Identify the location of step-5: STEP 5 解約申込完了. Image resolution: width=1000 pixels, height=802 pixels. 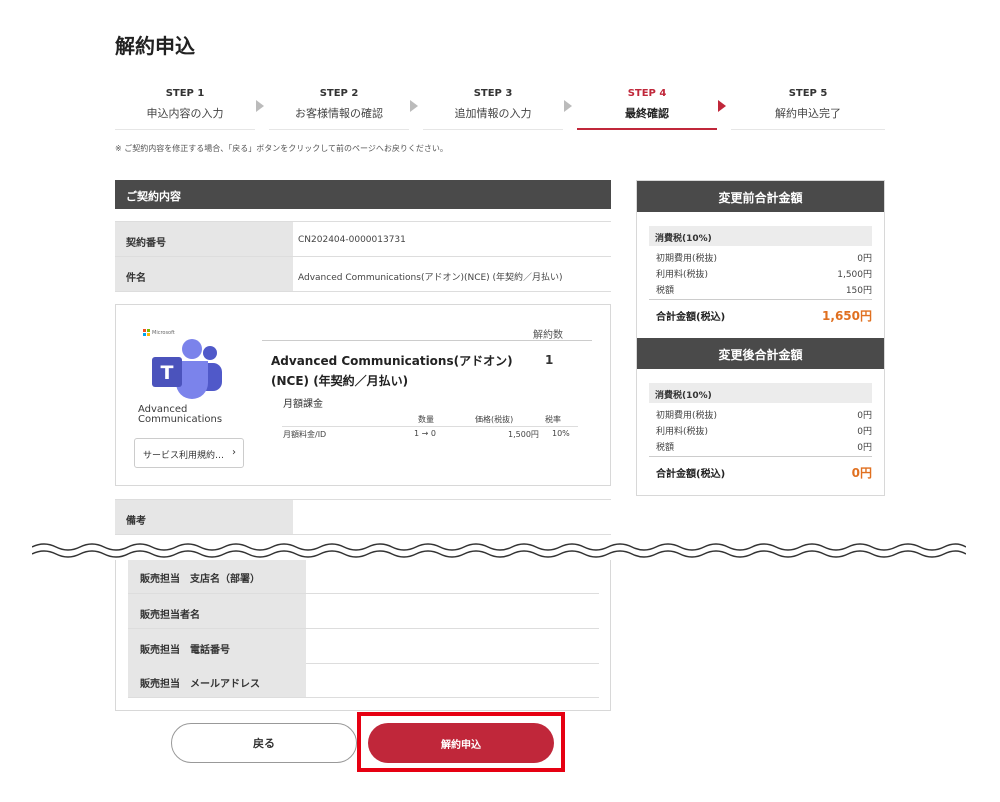
(808, 107).